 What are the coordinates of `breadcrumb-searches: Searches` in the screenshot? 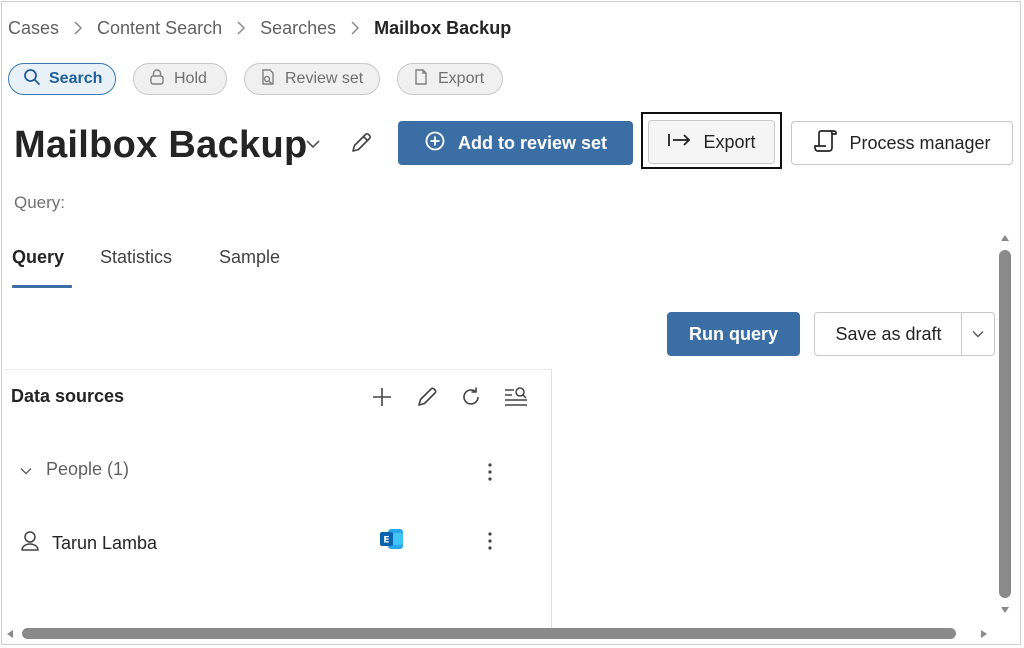 It's located at (298, 28).